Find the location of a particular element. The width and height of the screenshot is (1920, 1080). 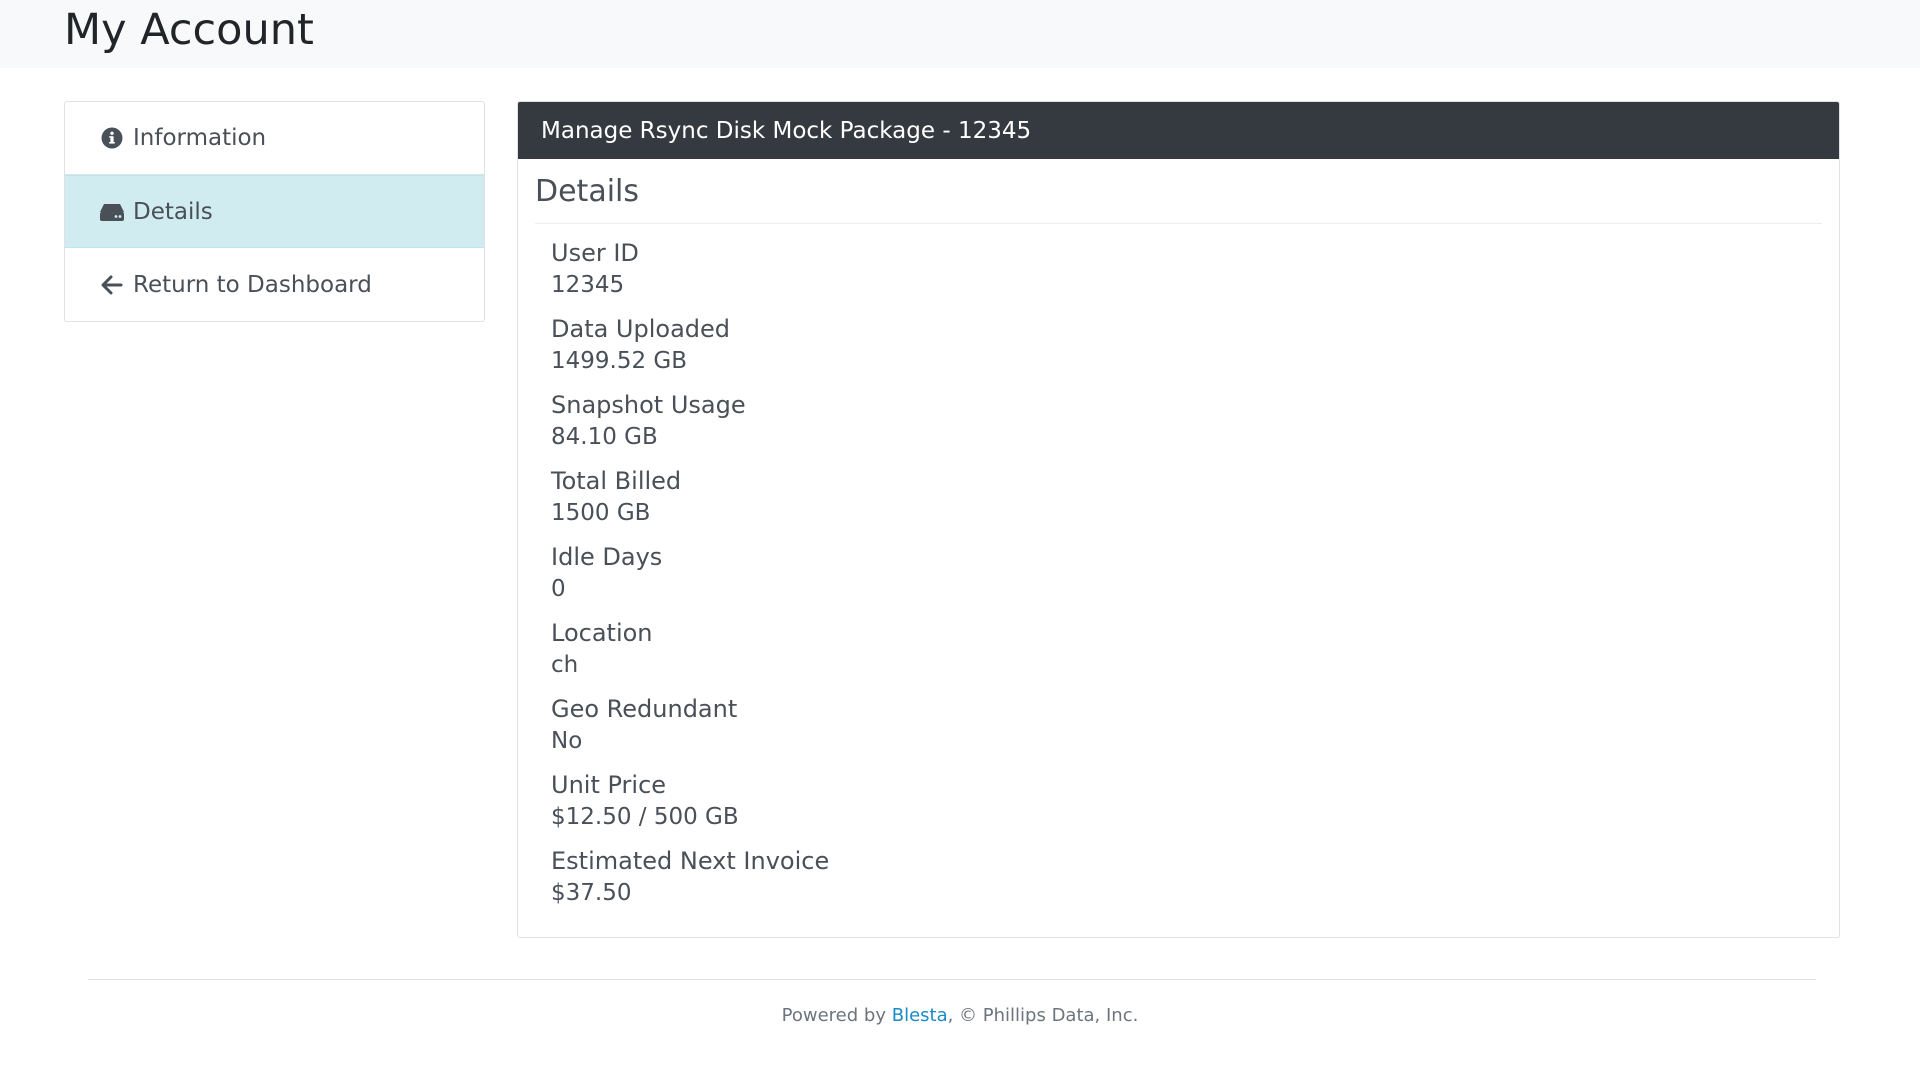

field-value: 12345 is located at coordinates (588, 285).